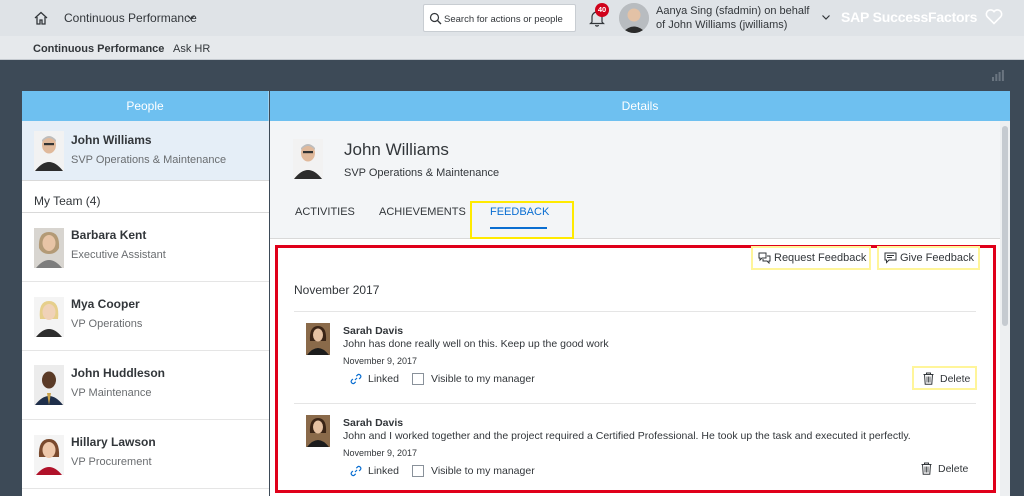 Image resolution: width=1024 pixels, height=496 pixels. I want to click on tab-achievements: ACHIEVEMENTS, so click(422, 212).